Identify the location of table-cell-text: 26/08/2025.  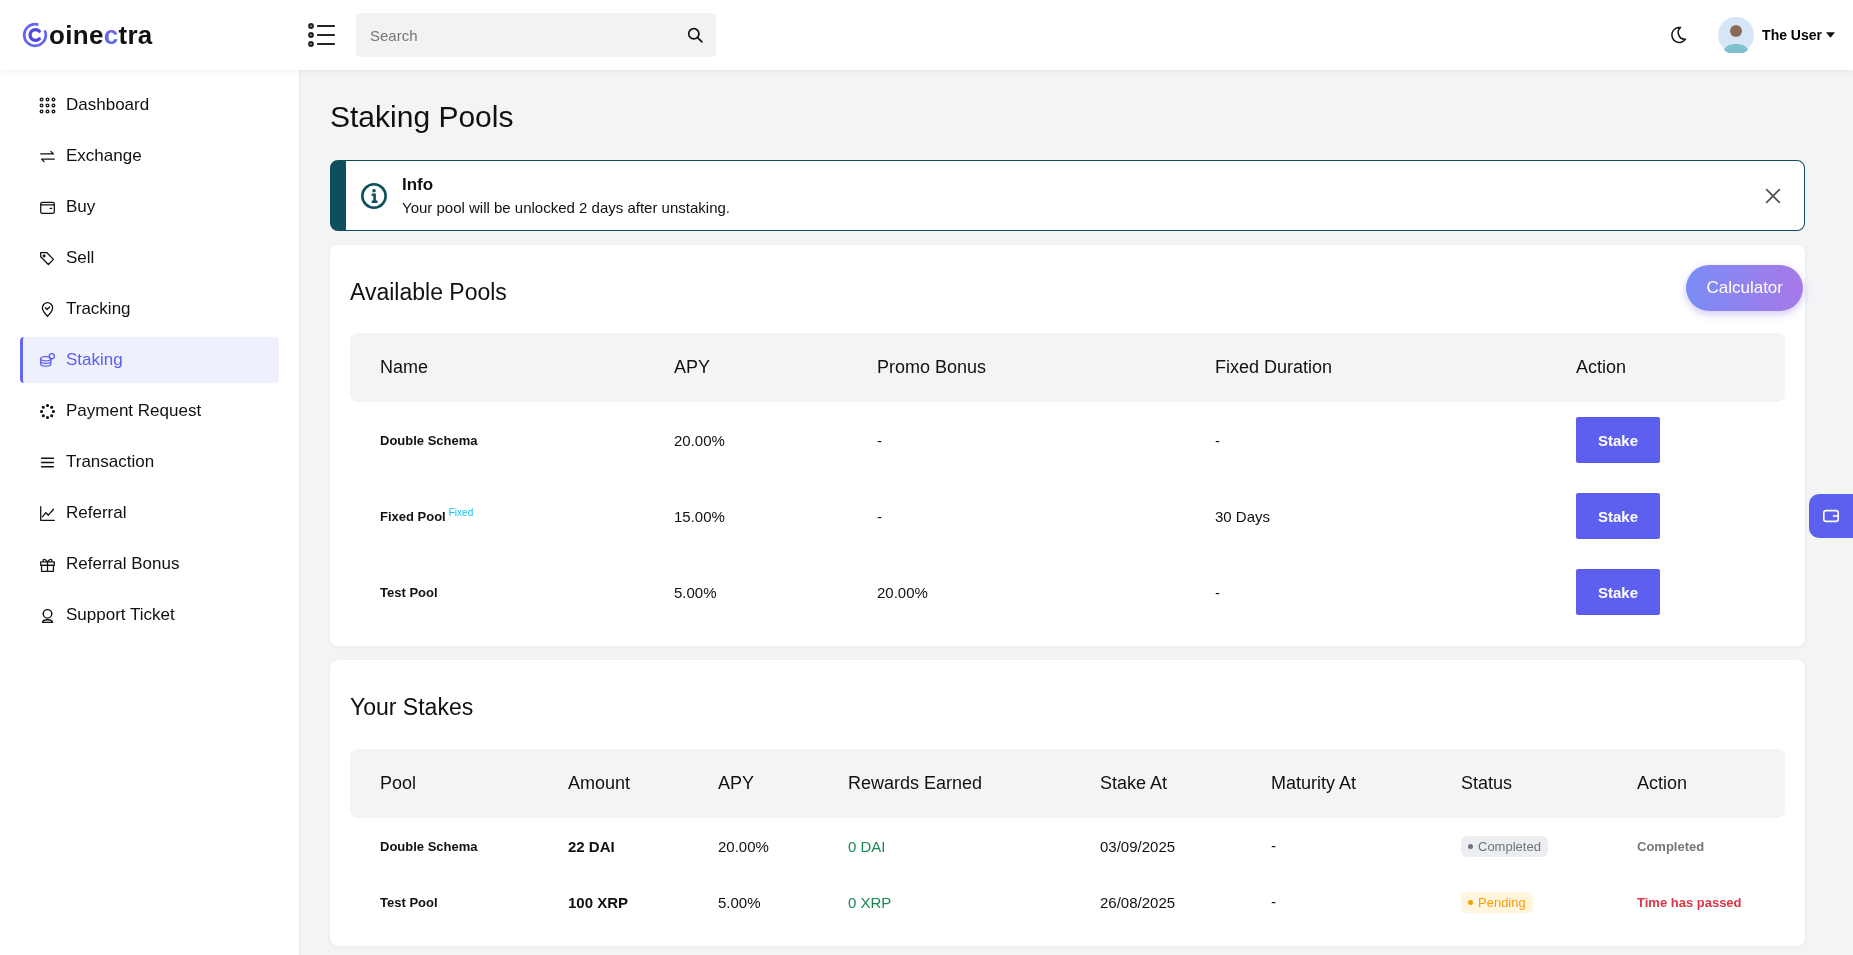
(1138, 902).